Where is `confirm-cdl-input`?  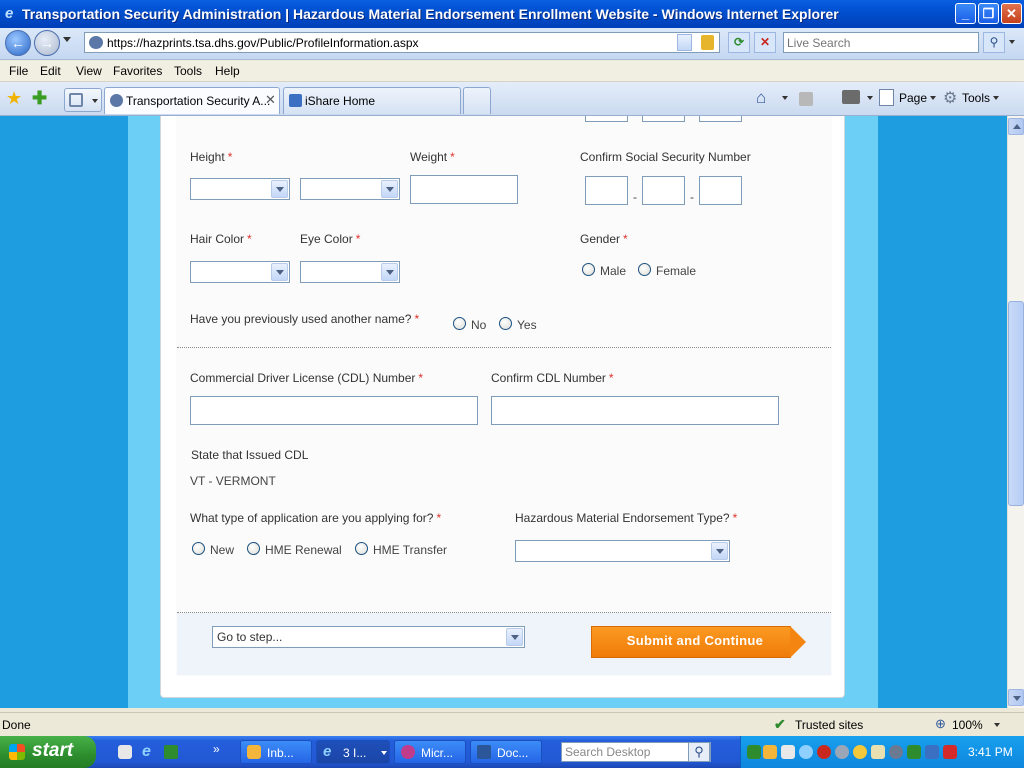 confirm-cdl-input is located at coordinates (635, 410).